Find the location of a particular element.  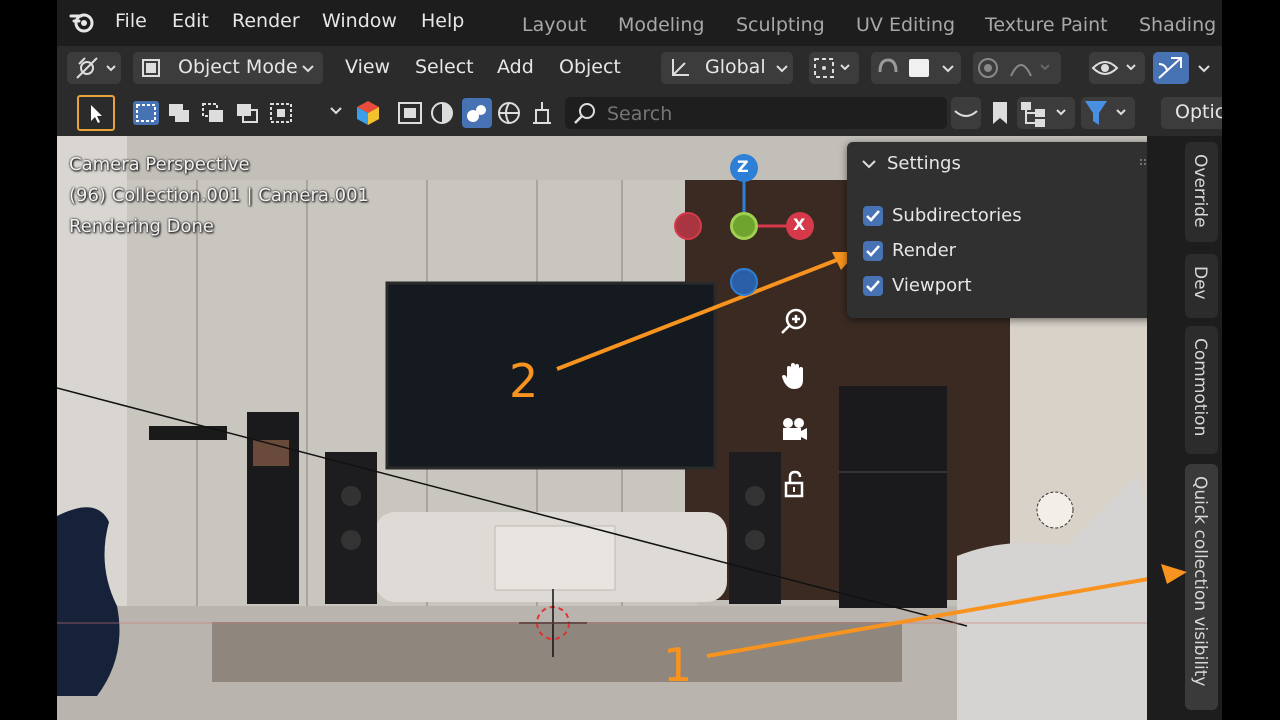

header-menu-view: View is located at coordinates (367, 67).